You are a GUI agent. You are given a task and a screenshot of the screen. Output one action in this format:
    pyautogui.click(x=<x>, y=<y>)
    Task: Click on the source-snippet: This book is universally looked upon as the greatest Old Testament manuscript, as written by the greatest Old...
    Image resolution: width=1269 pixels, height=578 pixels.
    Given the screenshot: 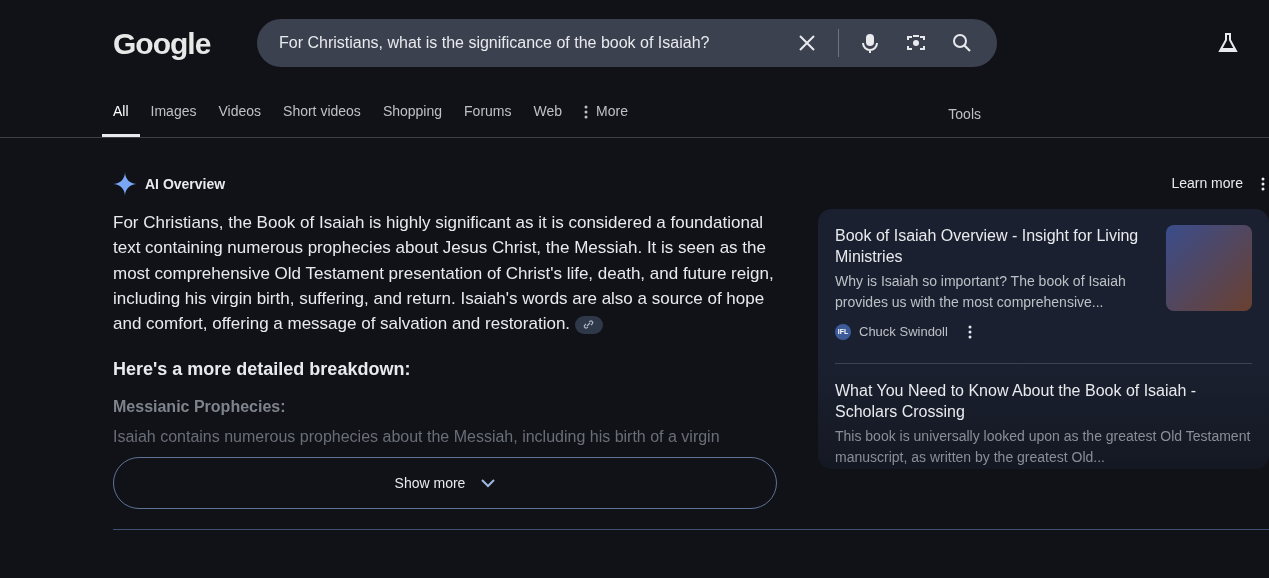 What is the action you would take?
    pyautogui.click(x=1043, y=447)
    